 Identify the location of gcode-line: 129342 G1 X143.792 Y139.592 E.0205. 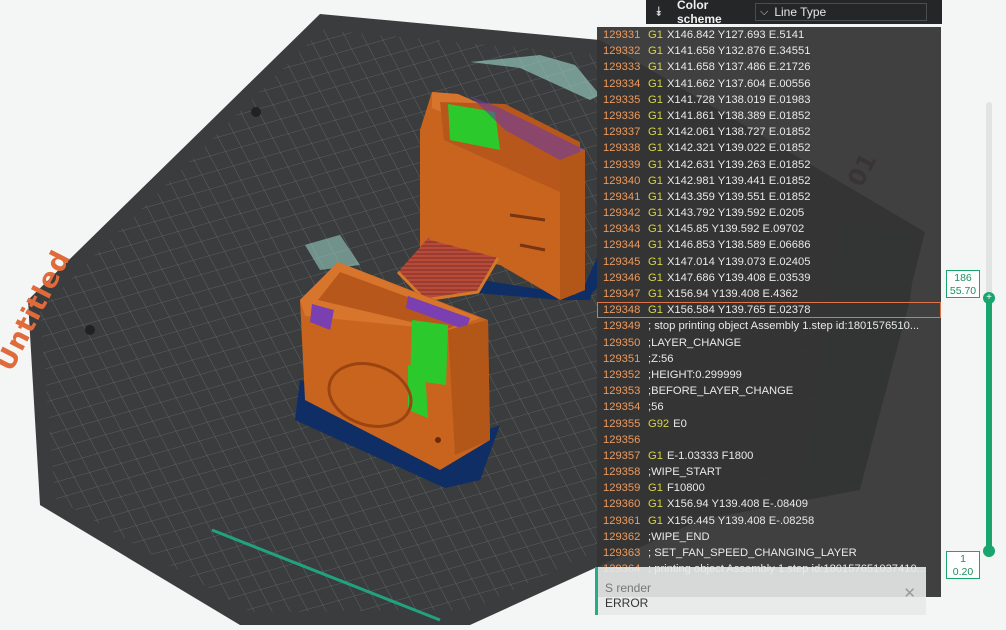
(769, 213).